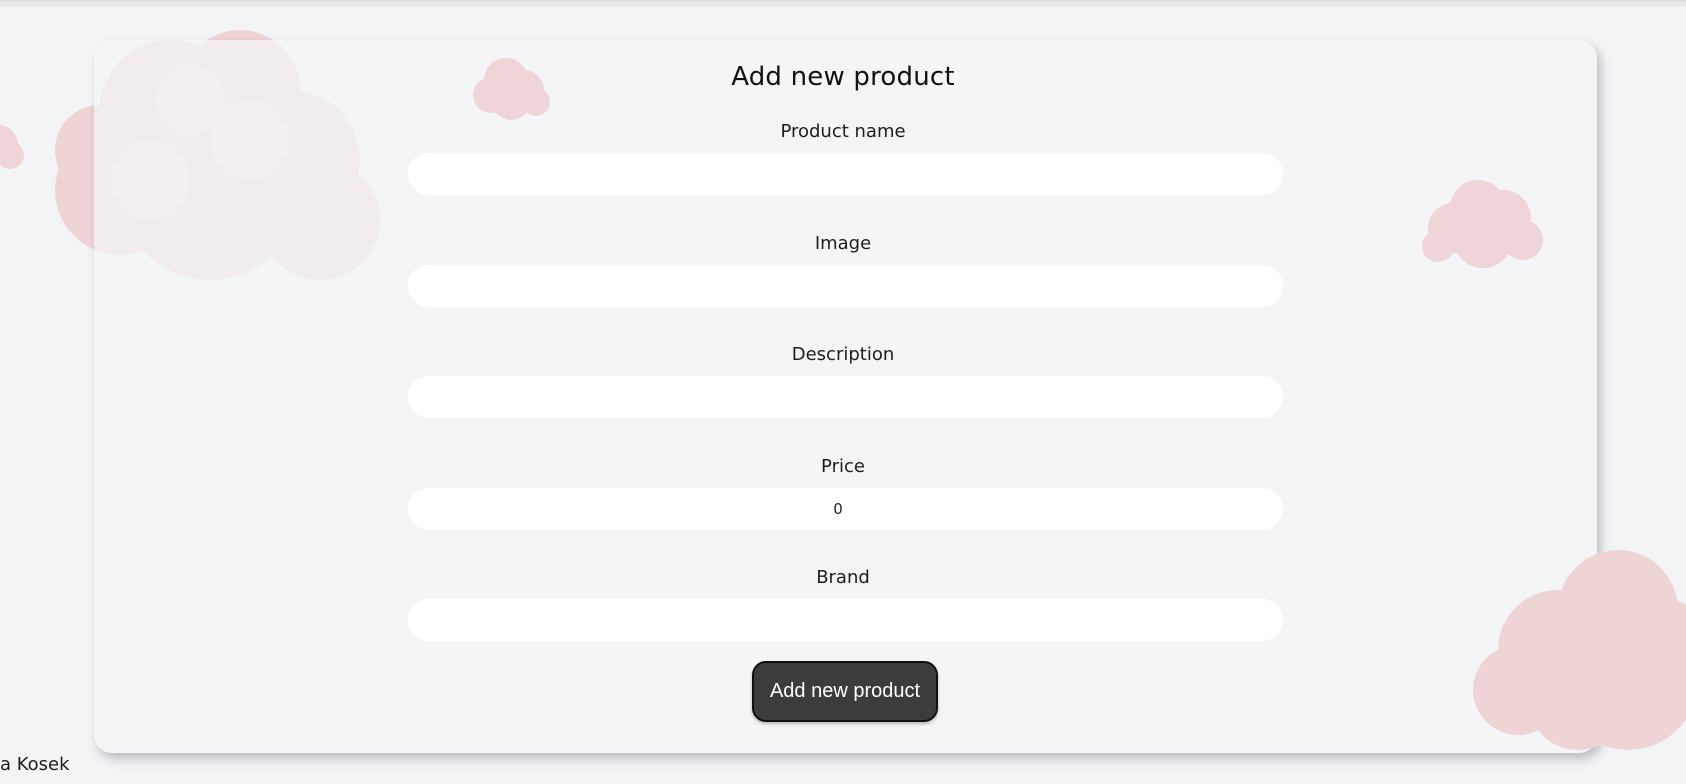  I want to click on footer-author-text: a Kosek, so click(35, 764).